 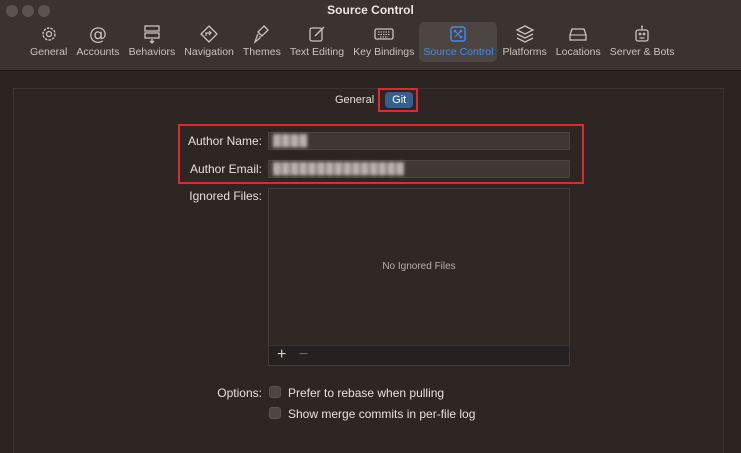 What do you see at coordinates (317, 34) in the screenshot?
I see `edit-icon` at bounding box center [317, 34].